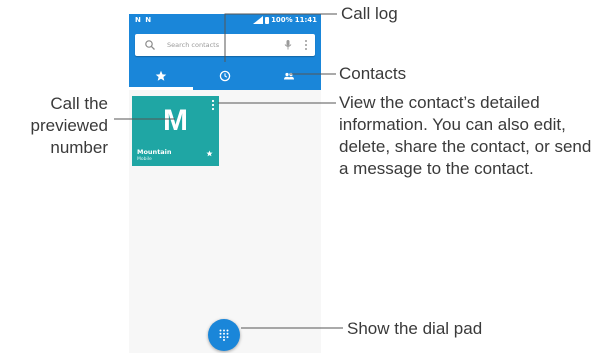  I want to click on clock-time: 11:41, so click(305, 20).